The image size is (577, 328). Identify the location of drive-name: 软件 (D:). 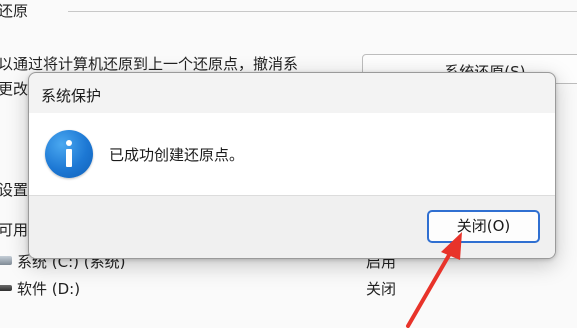
(49, 289).